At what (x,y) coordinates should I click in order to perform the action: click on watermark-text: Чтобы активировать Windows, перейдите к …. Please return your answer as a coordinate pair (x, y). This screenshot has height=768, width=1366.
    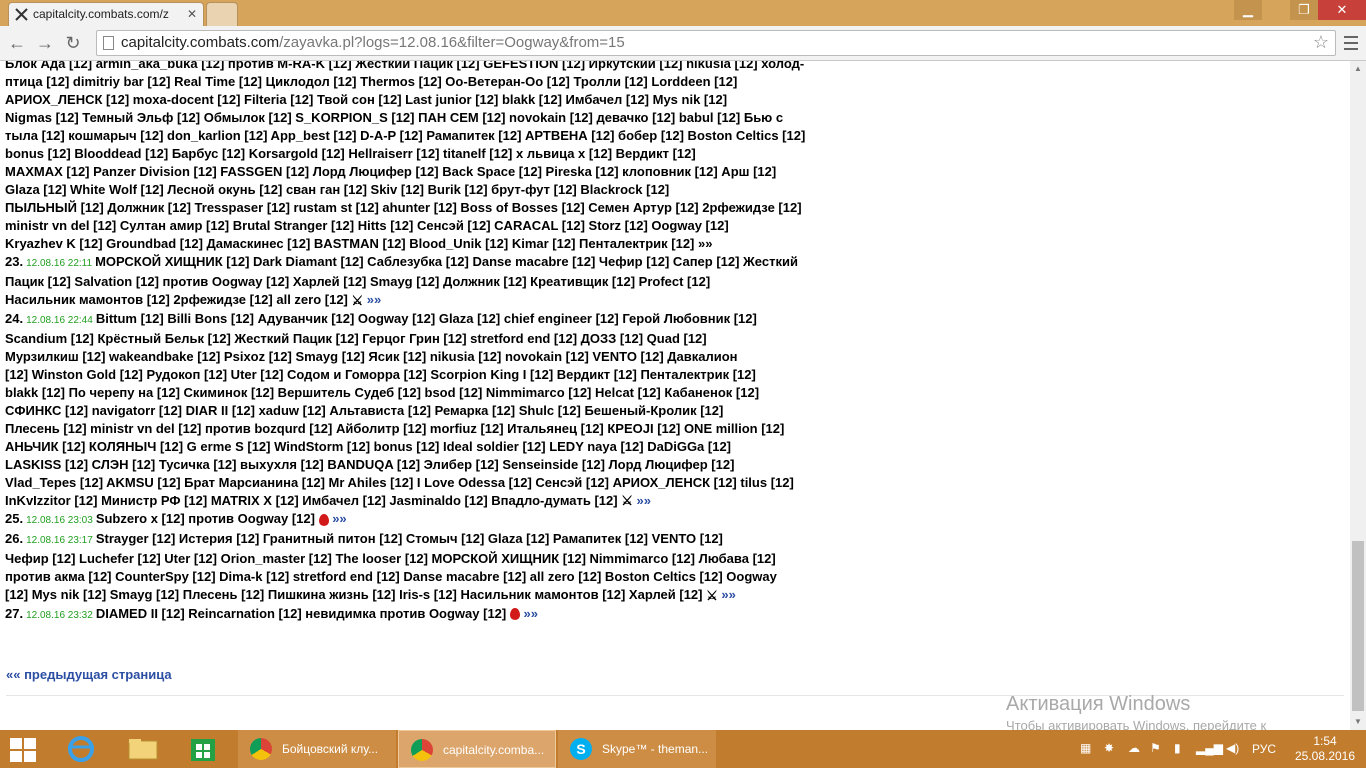
    Looking at the image, I should click on (1136, 724).